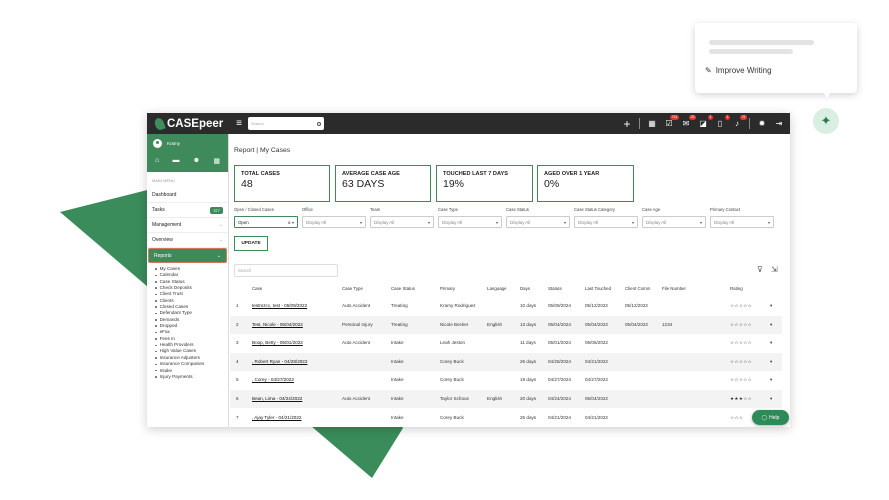 This screenshot has height=500, width=889. Describe the element at coordinates (525, 288) in the screenshot. I see `column-header-days: Days` at that location.